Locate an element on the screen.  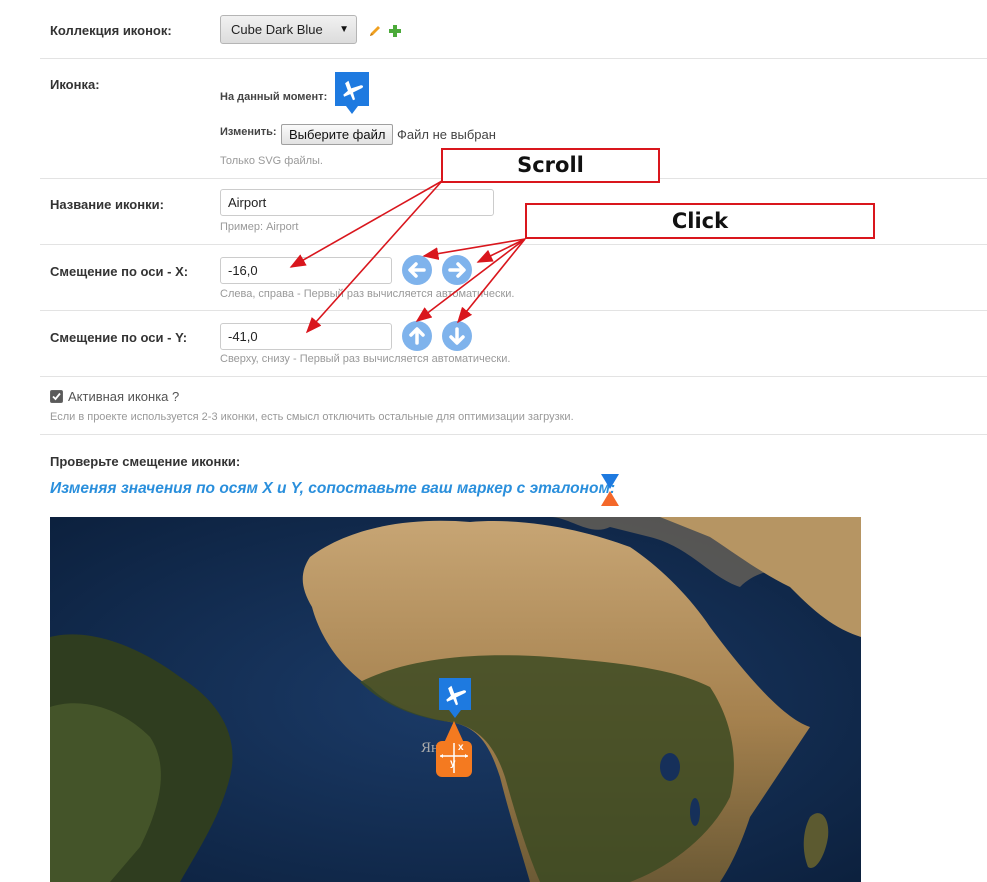
offset-x-label: Смещение по оси - X: is located at coordinates (119, 271).